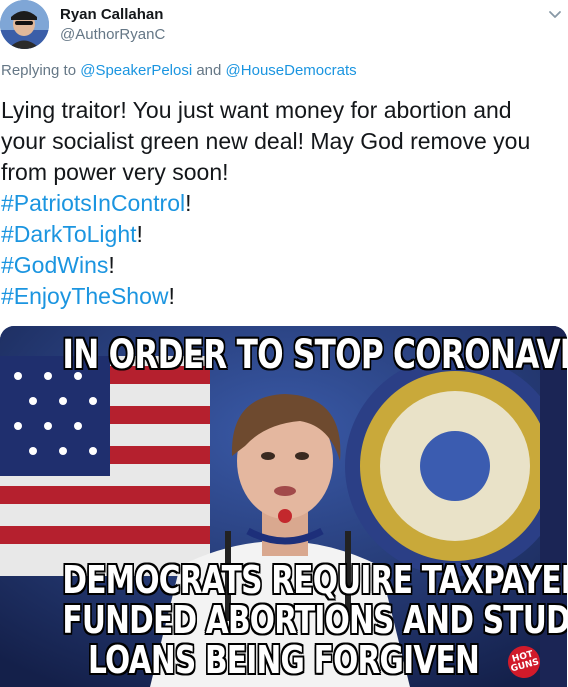  I want to click on mention-housedemocrats: @HouseDemocrats, so click(291, 70).